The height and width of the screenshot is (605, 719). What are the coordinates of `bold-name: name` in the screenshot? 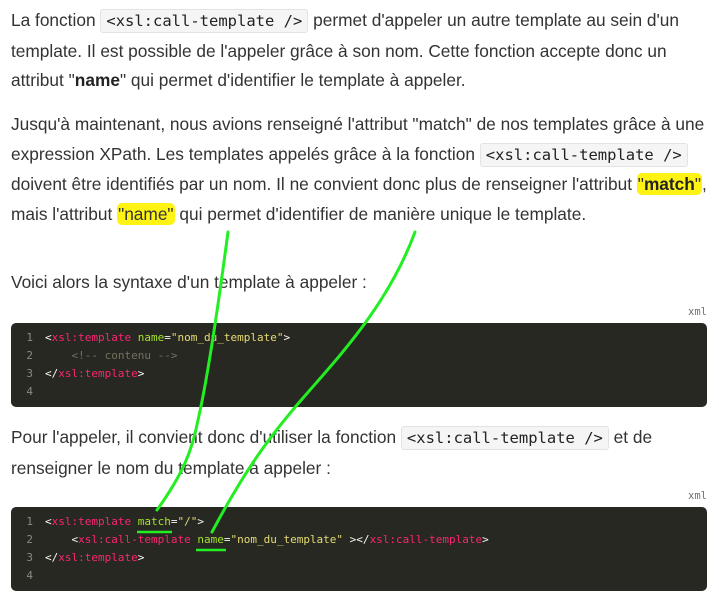 It's located at (97, 80).